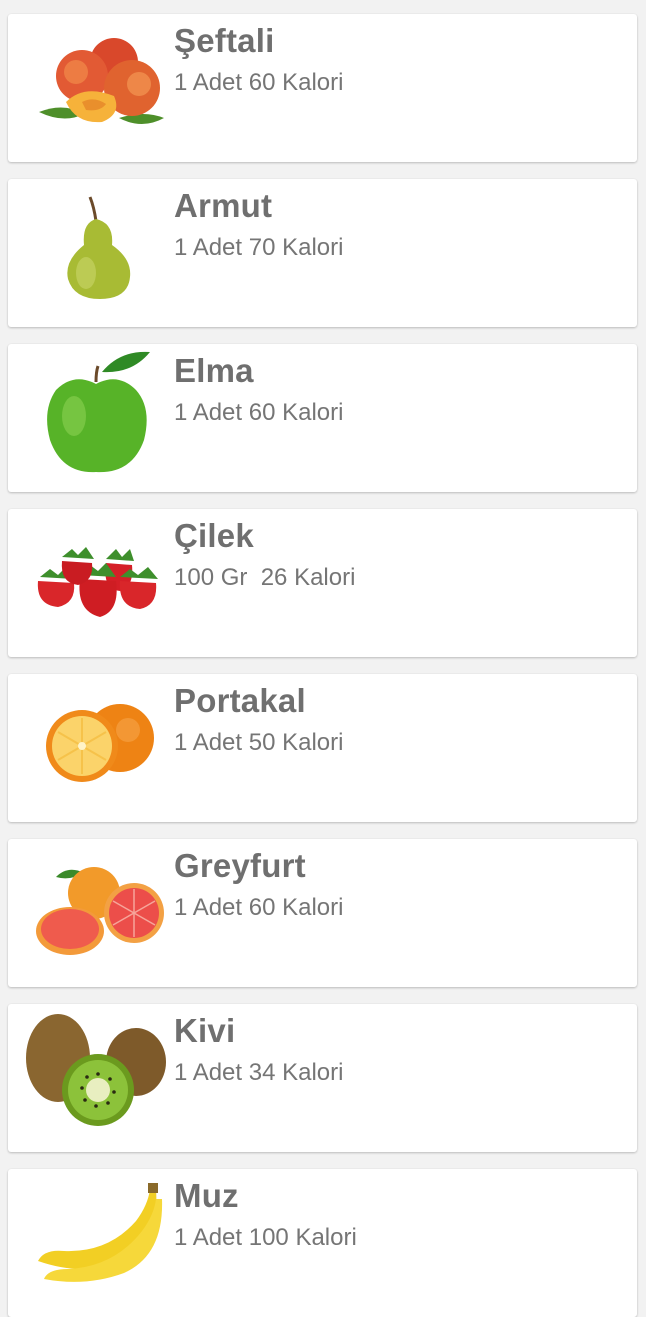 The width and height of the screenshot is (646, 1317). Describe the element at coordinates (95, 1074) in the screenshot. I see `kiwi-image` at that location.